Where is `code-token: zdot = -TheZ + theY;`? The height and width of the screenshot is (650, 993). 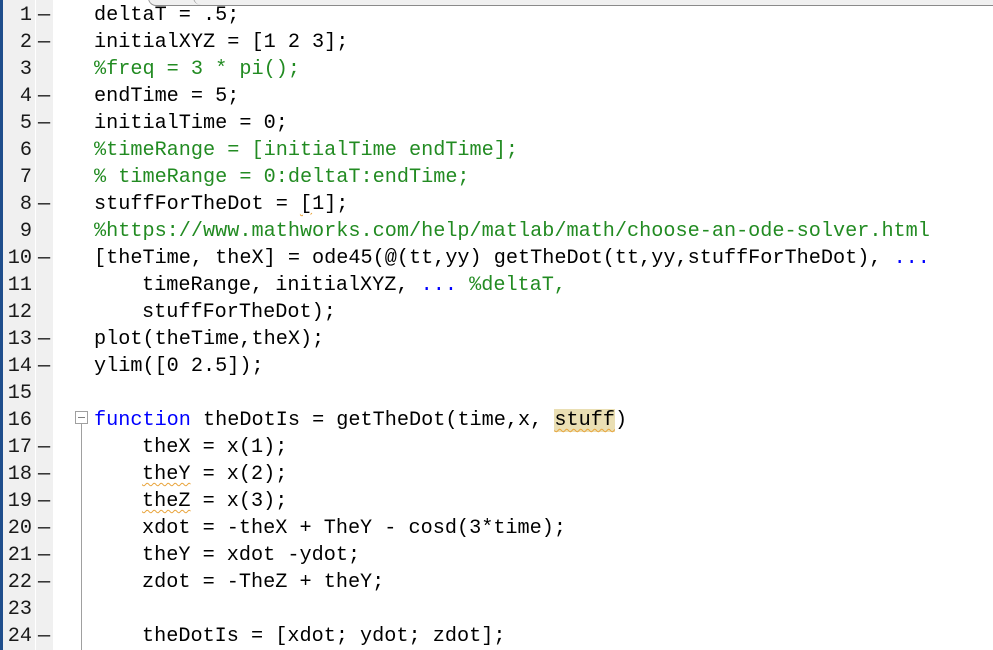 code-token: zdot = -TheZ + theY; is located at coordinates (263, 582).